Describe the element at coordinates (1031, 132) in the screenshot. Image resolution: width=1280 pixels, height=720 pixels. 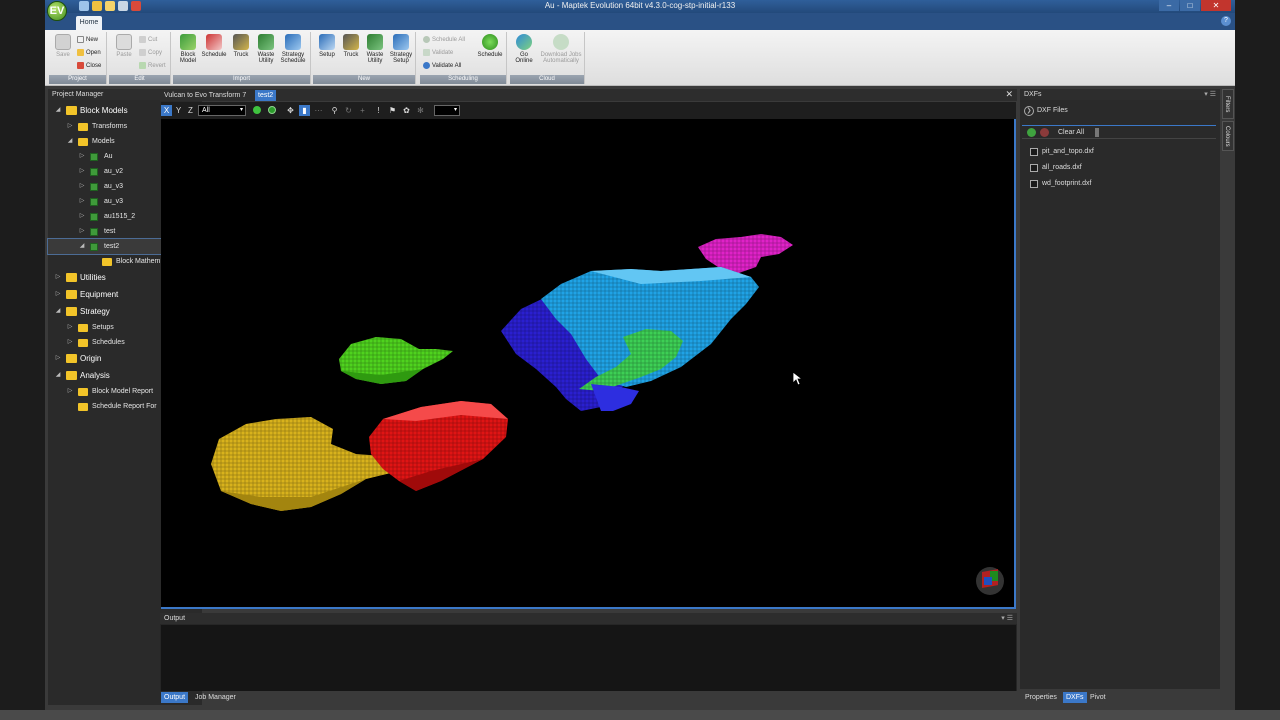
I see `add-dxf-icon` at that location.